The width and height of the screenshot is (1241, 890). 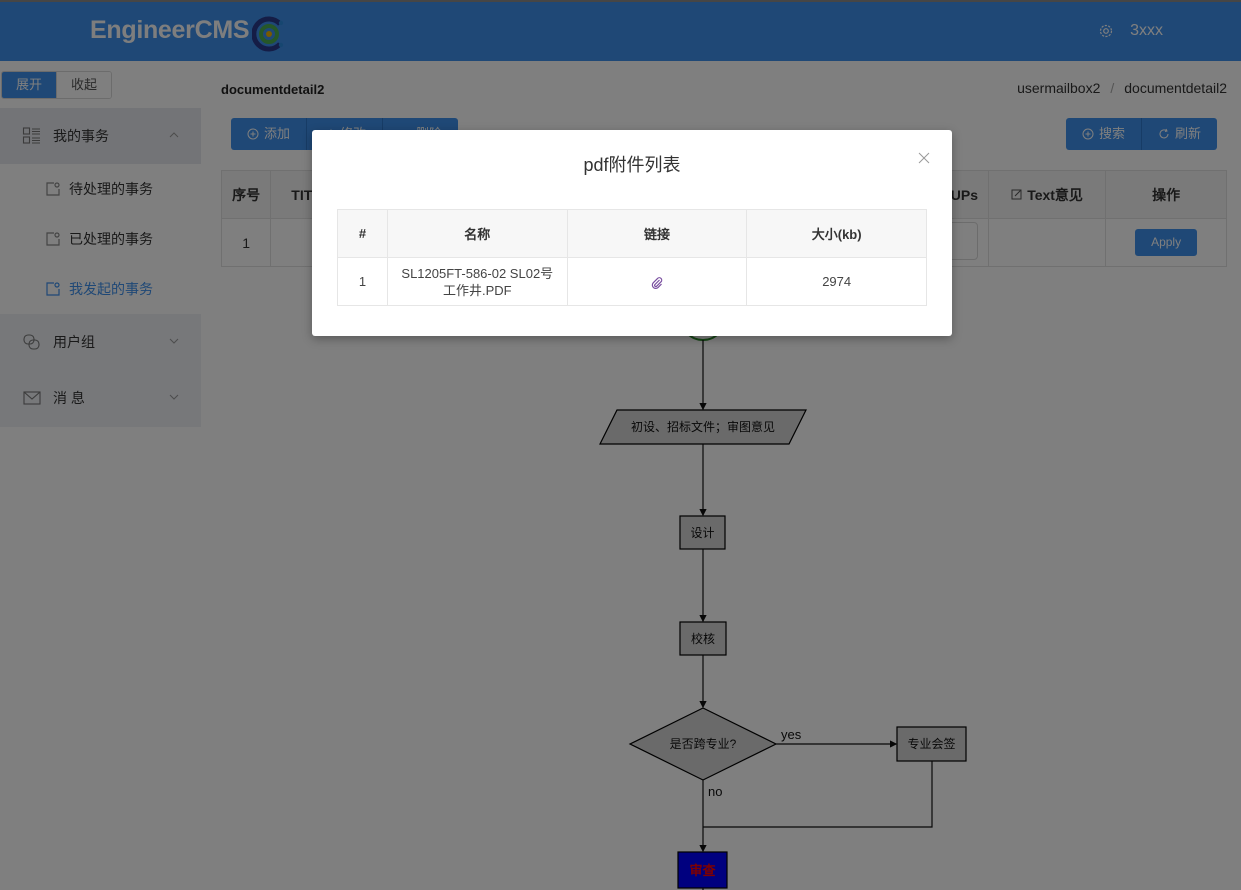 I want to click on column-header-index: #, so click(x=362, y=233).